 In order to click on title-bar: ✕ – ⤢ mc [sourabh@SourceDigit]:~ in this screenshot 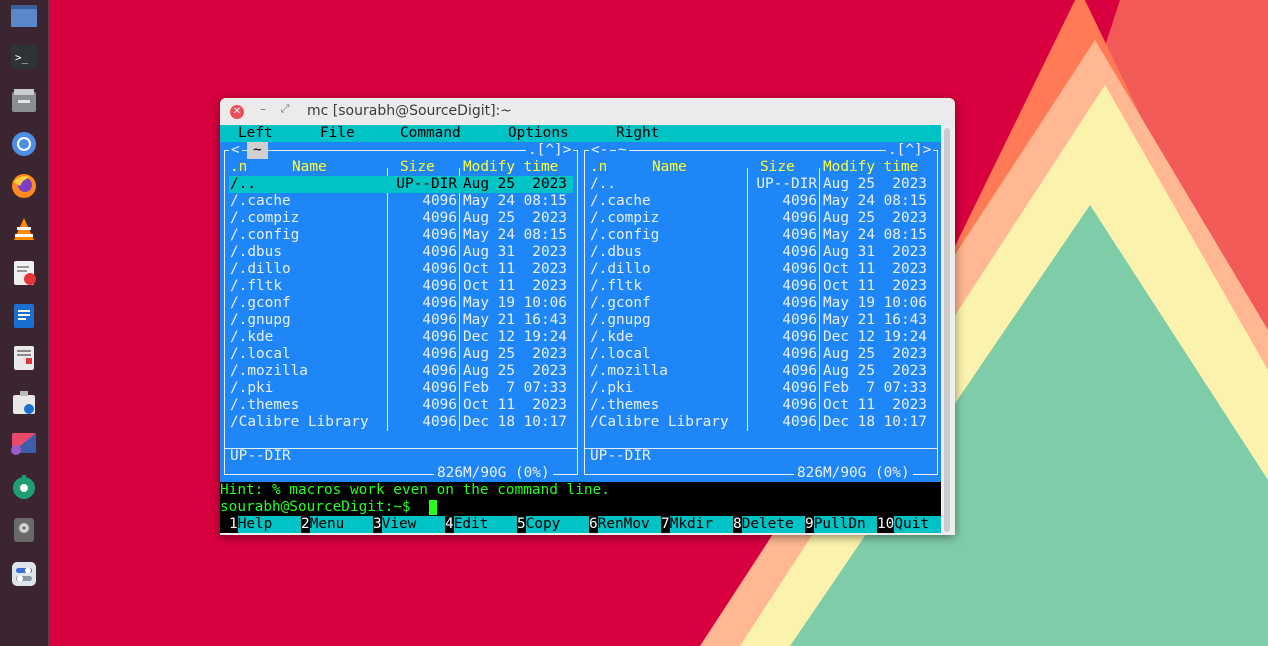, I will do `click(587, 112)`.